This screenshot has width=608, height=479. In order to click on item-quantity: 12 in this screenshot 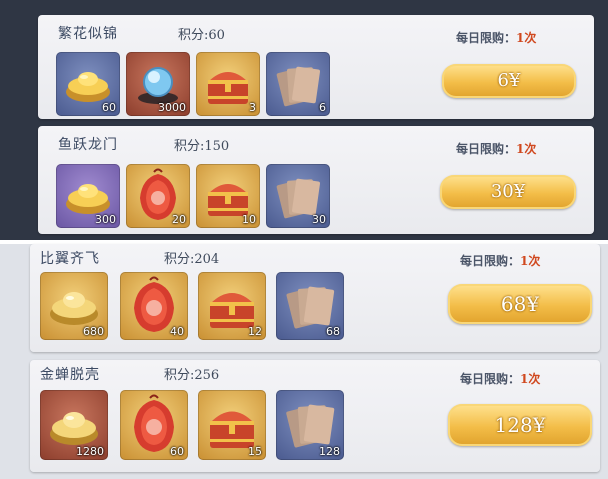, I will do `click(255, 331)`.